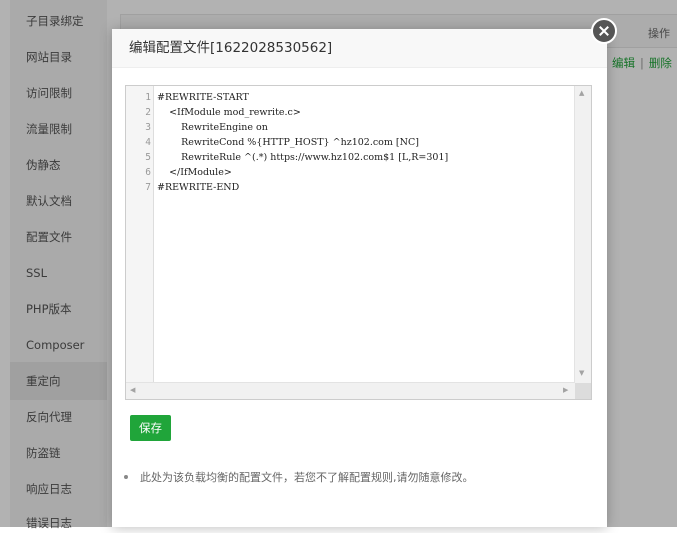 The height and width of the screenshot is (533, 677). Describe the element at coordinates (126, 477) in the screenshot. I see `bullet-icon` at that location.